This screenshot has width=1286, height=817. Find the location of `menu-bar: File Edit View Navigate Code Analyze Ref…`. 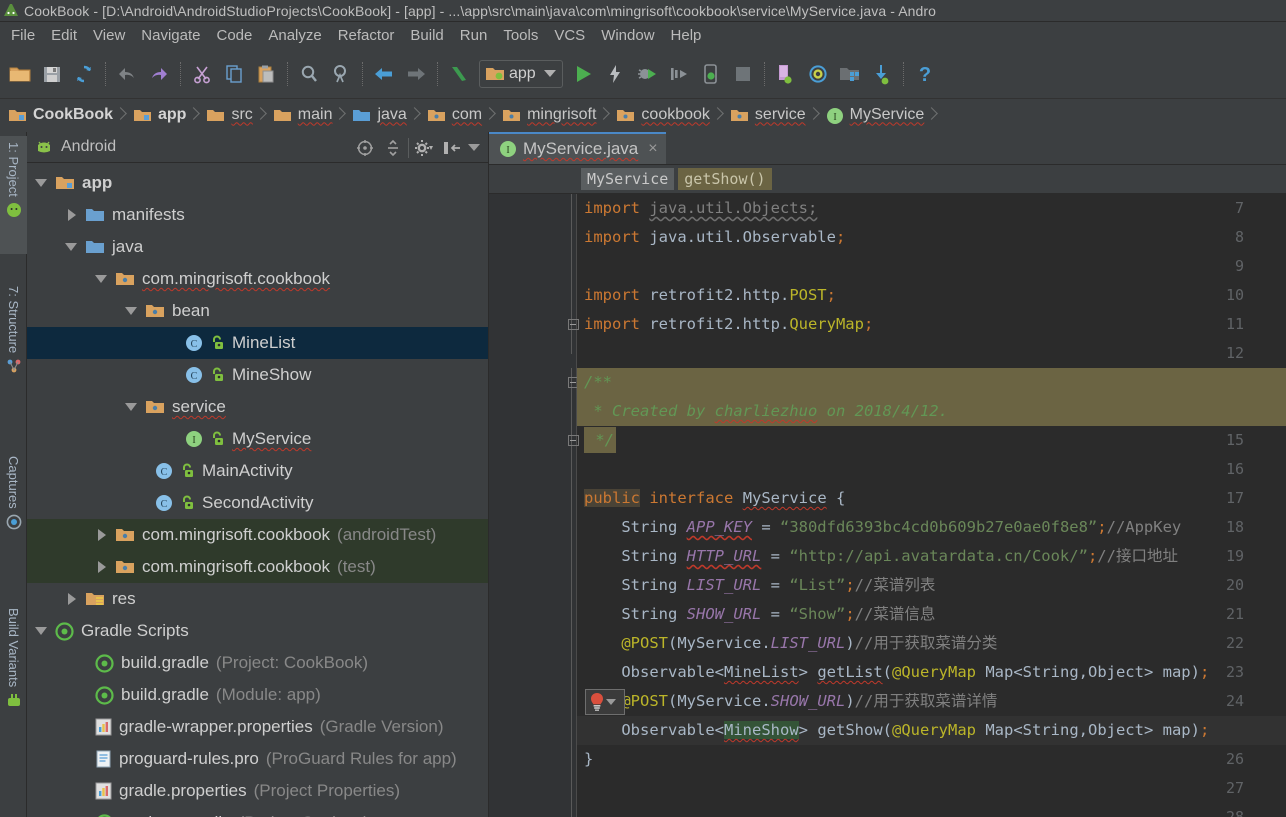

menu-bar: File Edit View Navigate Code Analyze Ref… is located at coordinates (643, 35).